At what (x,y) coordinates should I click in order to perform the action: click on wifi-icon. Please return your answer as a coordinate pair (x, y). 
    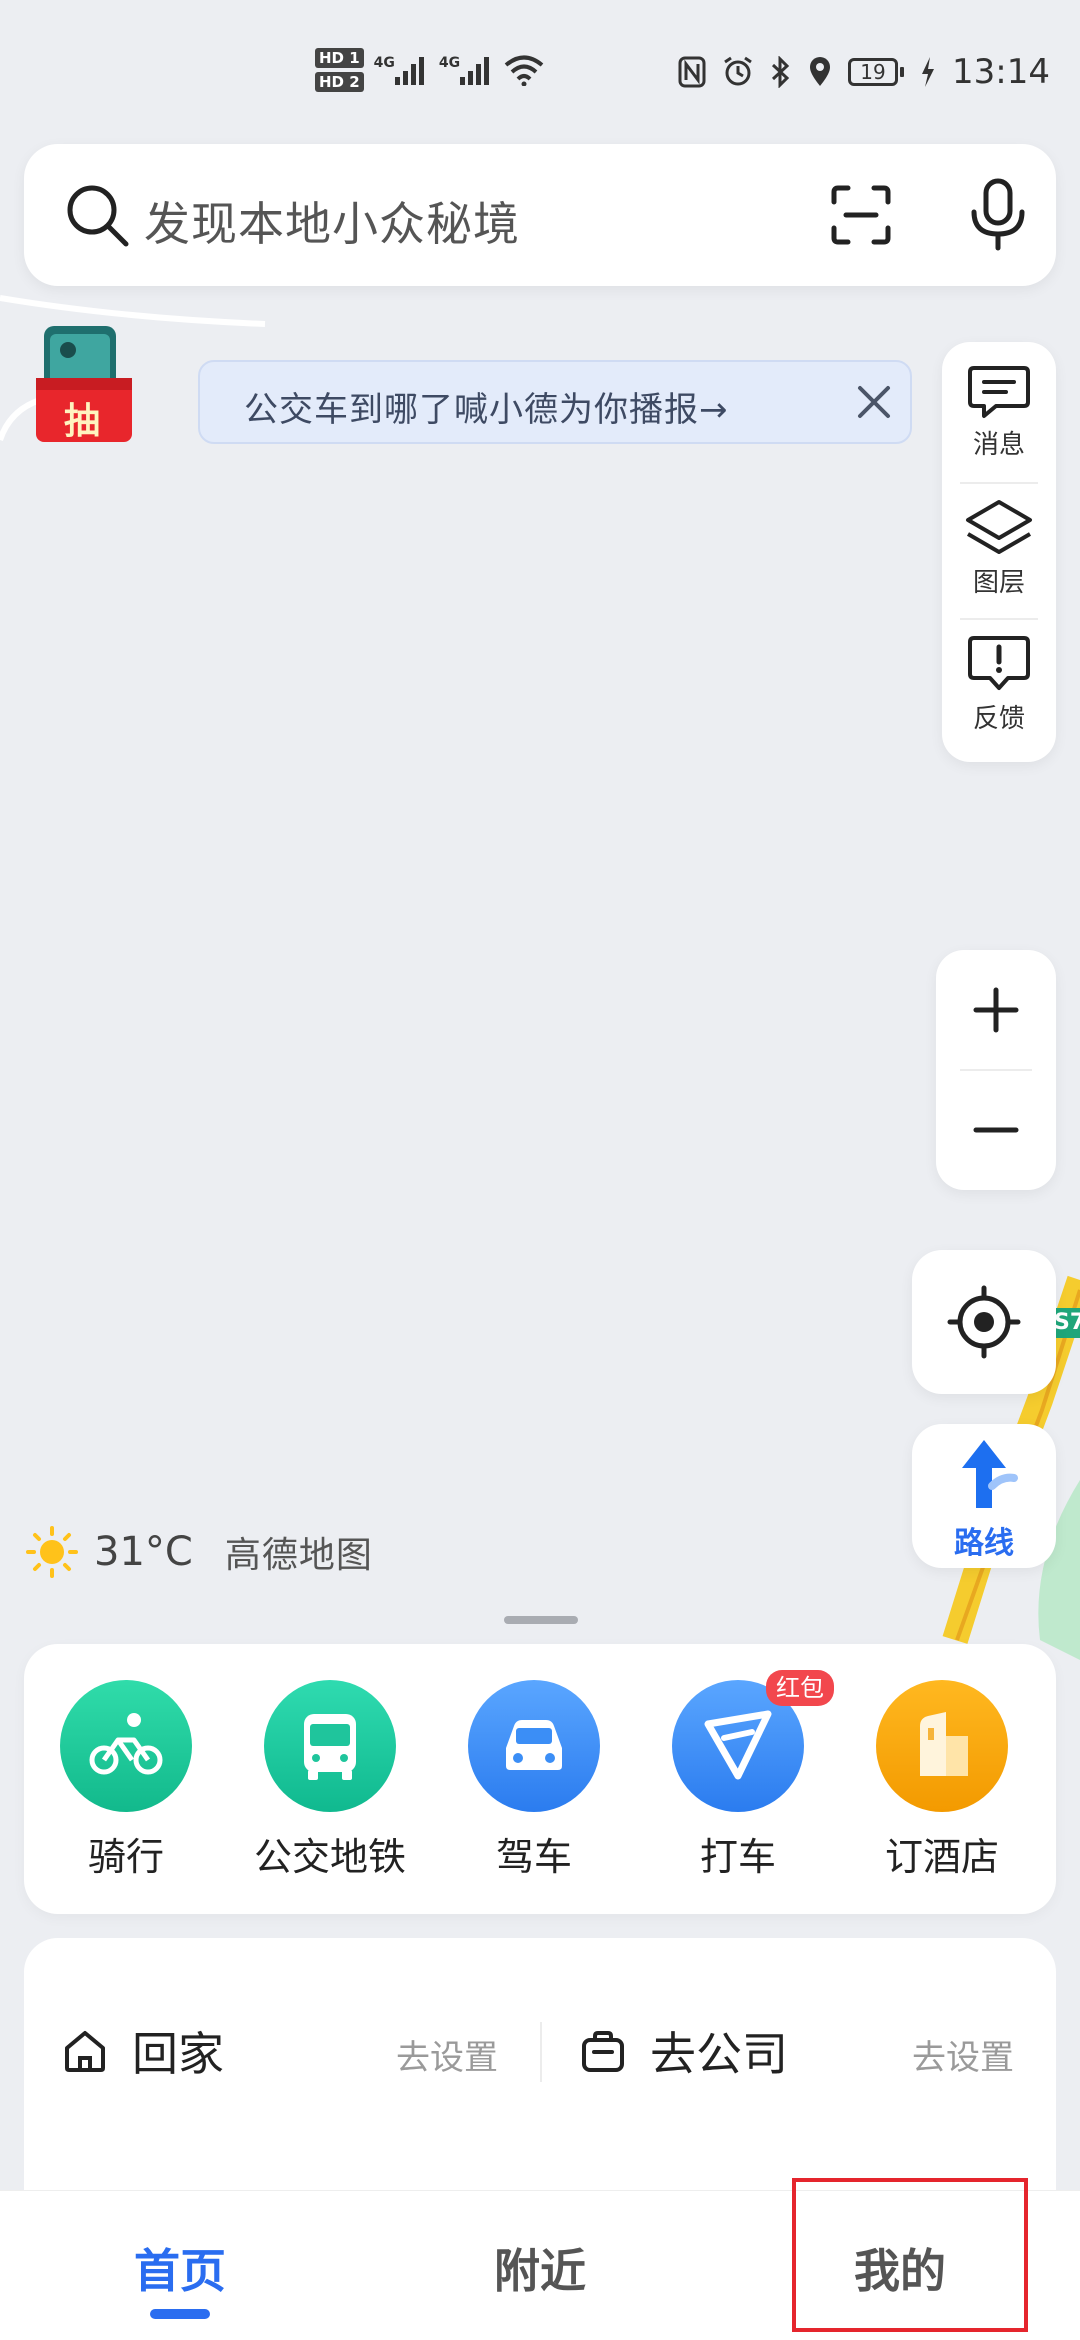
    Looking at the image, I should click on (524, 70).